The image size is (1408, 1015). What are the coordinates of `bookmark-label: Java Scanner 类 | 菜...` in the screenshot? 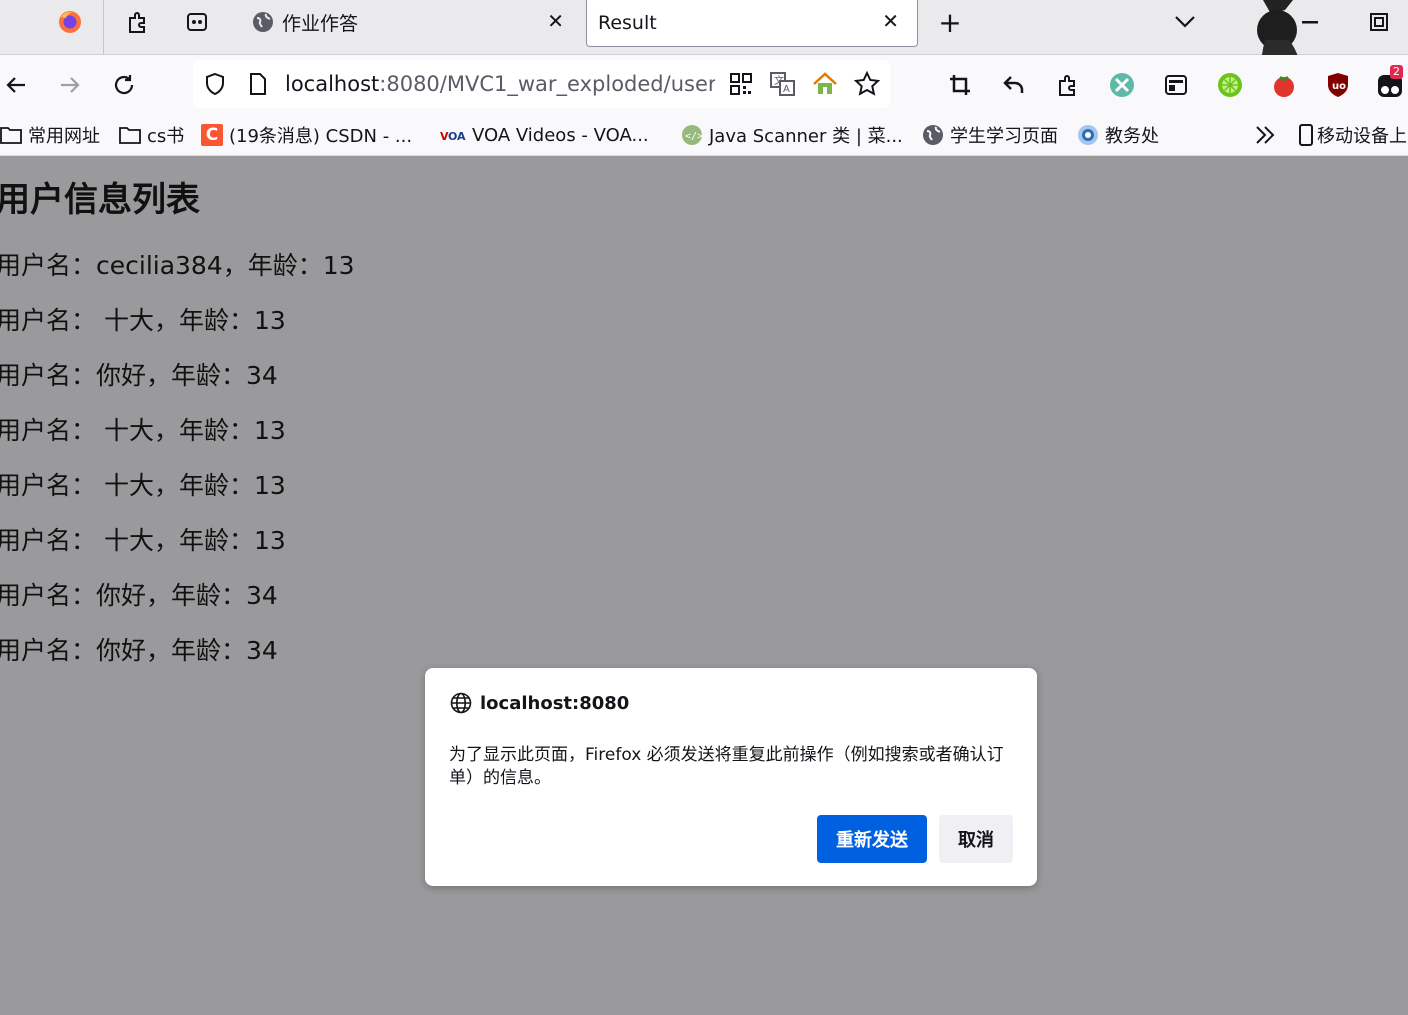 It's located at (806, 136).